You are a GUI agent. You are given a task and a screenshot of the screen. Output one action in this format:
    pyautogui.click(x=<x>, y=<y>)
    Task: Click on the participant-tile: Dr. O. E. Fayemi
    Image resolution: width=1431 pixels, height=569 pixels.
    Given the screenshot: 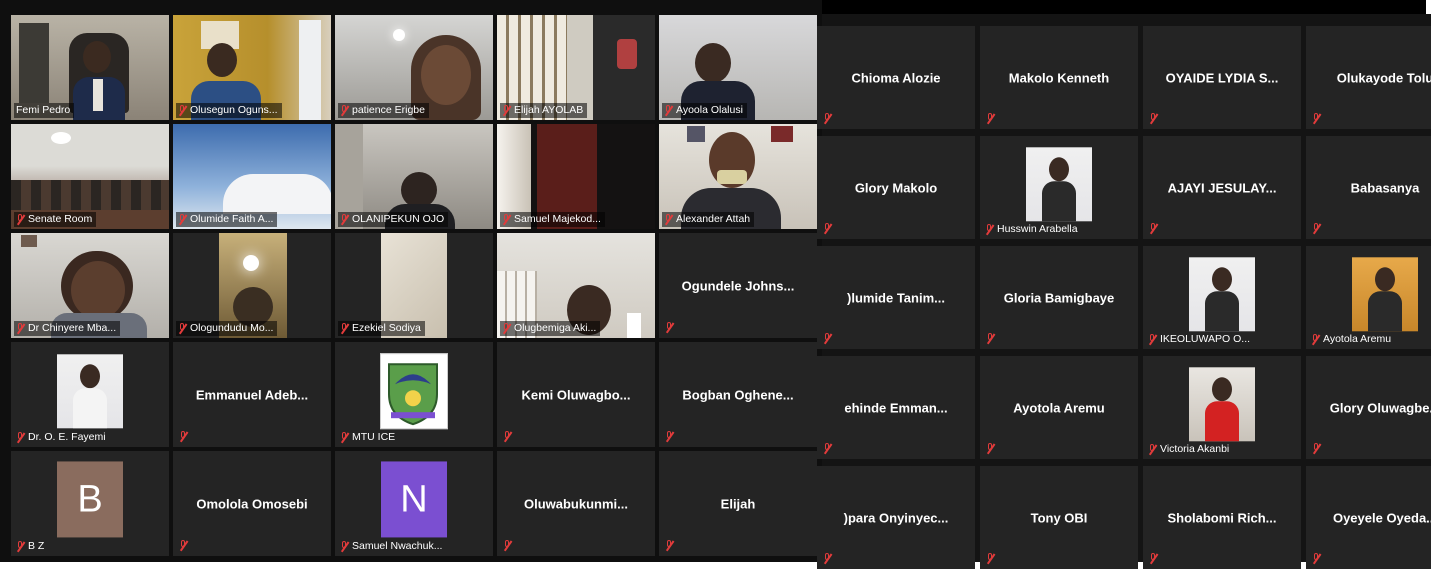 What is the action you would take?
    pyautogui.click(x=90, y=394)
    